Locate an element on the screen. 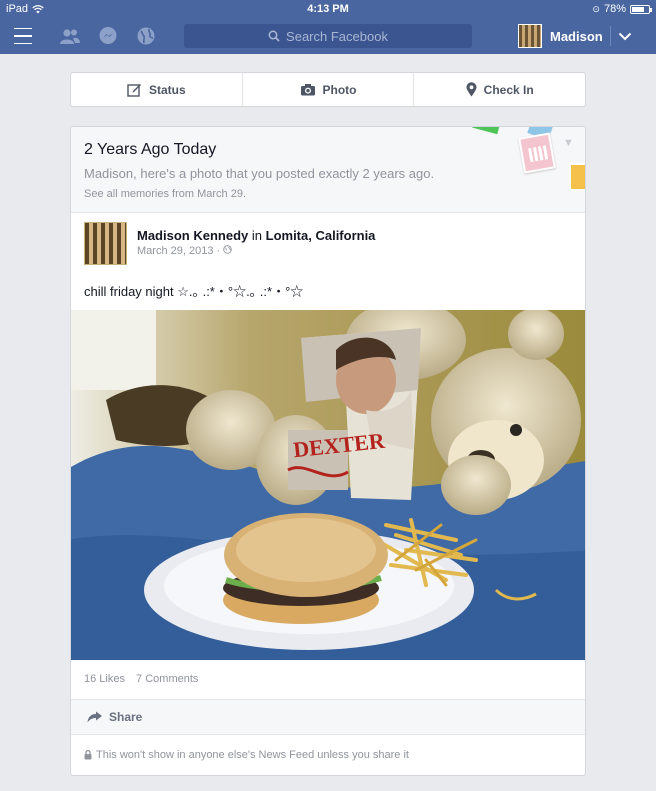 The width and height of the screenshot is (656, 791). post-text: chill friday night ☆.｡ .:*・°☆.｡ .:*・°☆ is located at coordinates (194, 291).